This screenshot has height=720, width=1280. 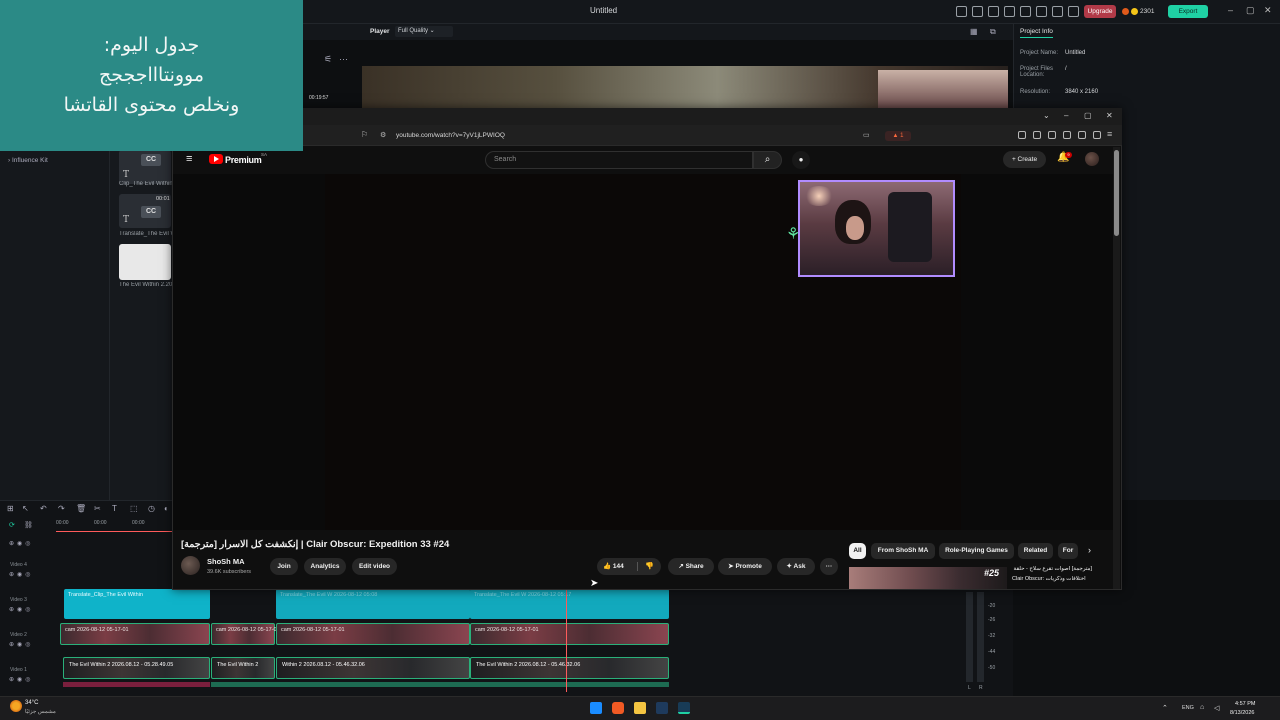 I want to click on clock-time: 4:57 PM, so click(x=1245, y=704).